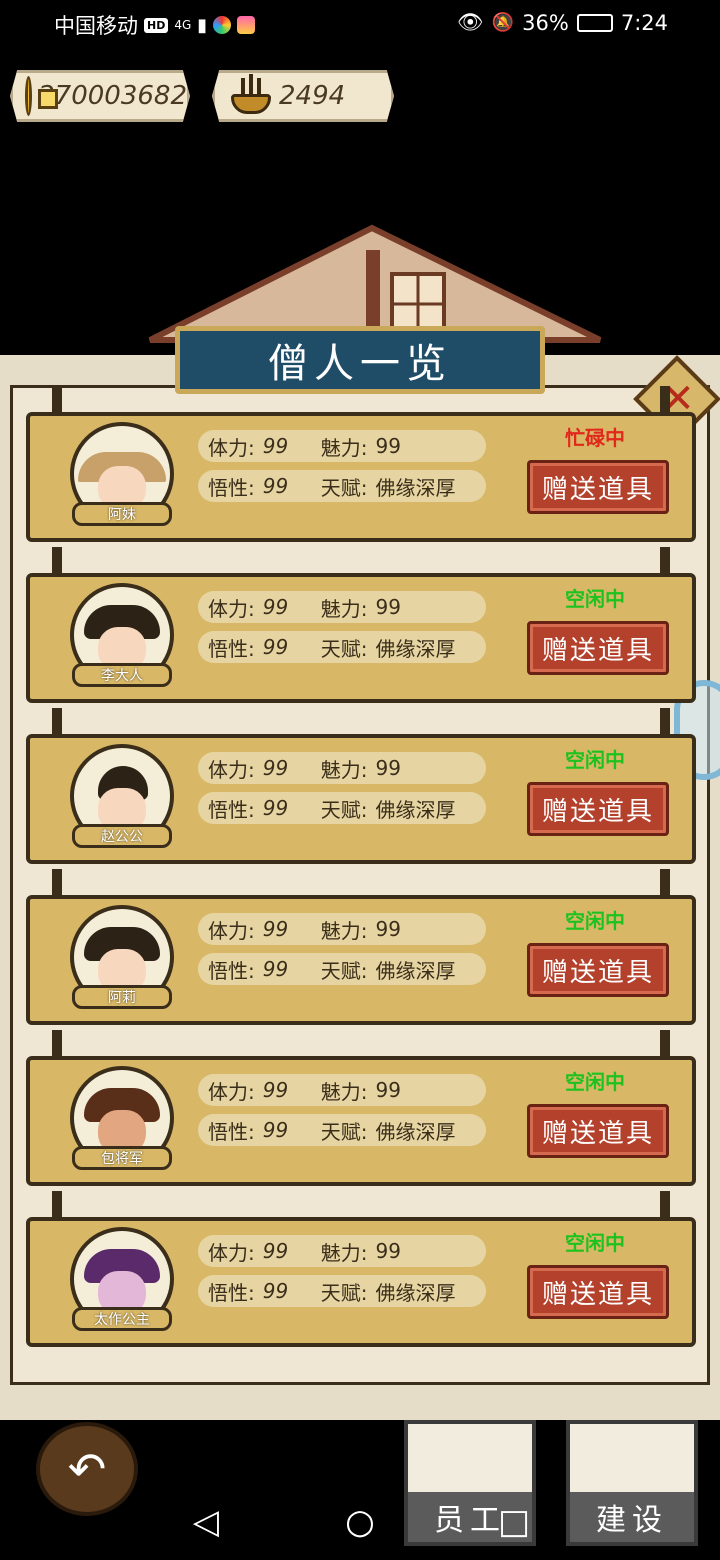  Describe the element at coordinates (156, 25) in the screenshot. I see `hd-badge: HD` at that location.